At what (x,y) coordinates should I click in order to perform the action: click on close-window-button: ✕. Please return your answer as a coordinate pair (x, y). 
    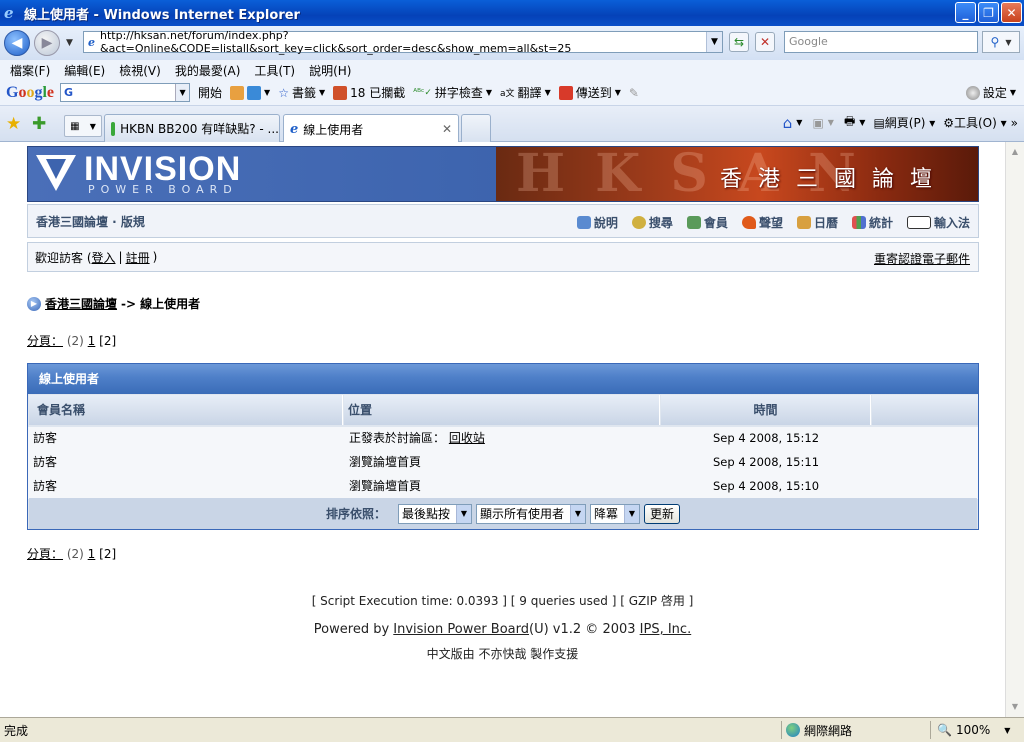
    Looking at the image, I should click on (1011, 12).